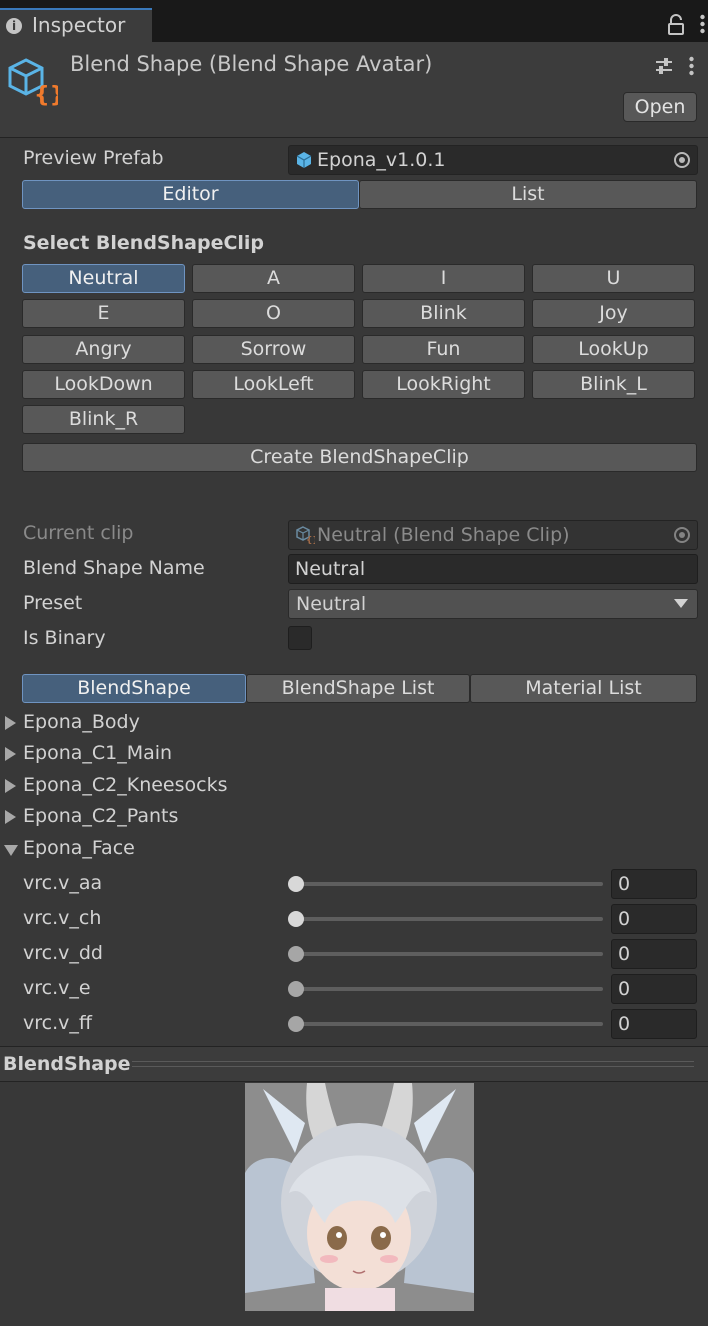  What do you see at coordinates (97, 753) in the screenshot?
I see `mesh-foldout-epona-c1-main: Epona_C1_Main` at bounding box center [97, 753].